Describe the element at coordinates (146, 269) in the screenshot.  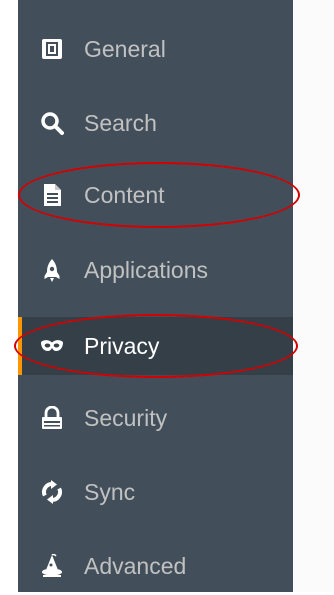
I see `sidebar-item-label: Applications` at that location.